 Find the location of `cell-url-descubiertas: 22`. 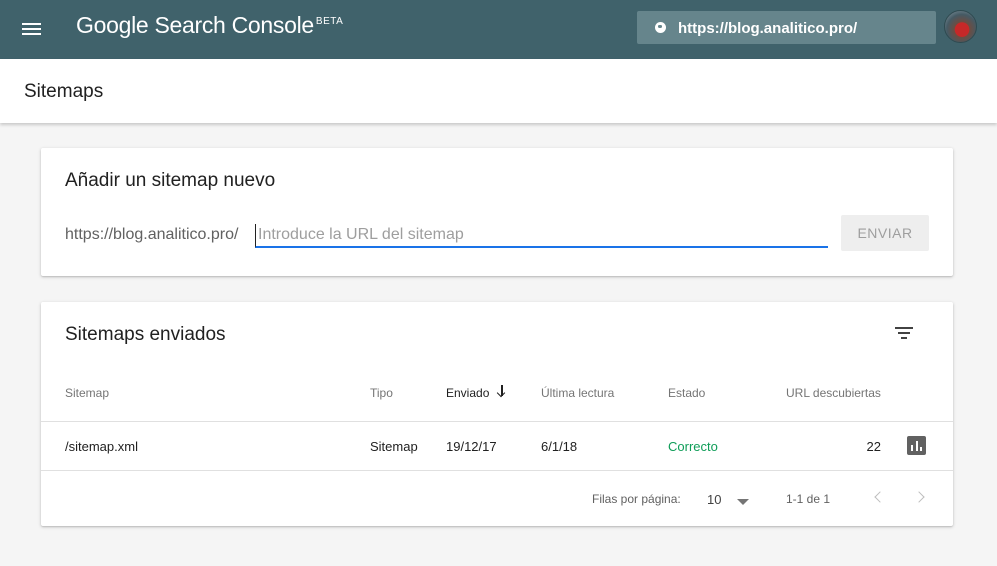

cell-url-descubiertas: 22 is located at coordinates (873, 446).